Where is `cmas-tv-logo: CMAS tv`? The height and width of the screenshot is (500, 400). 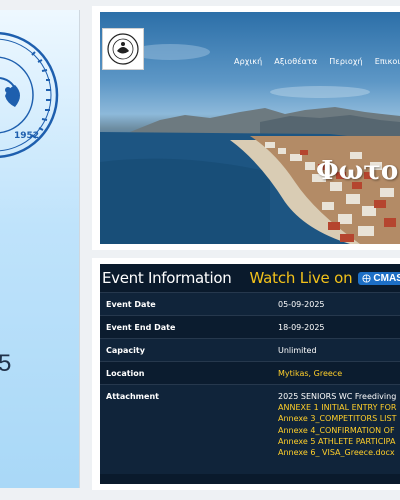
cmas-tv-logo: CMAS tv is located at coordinates (379, 278).